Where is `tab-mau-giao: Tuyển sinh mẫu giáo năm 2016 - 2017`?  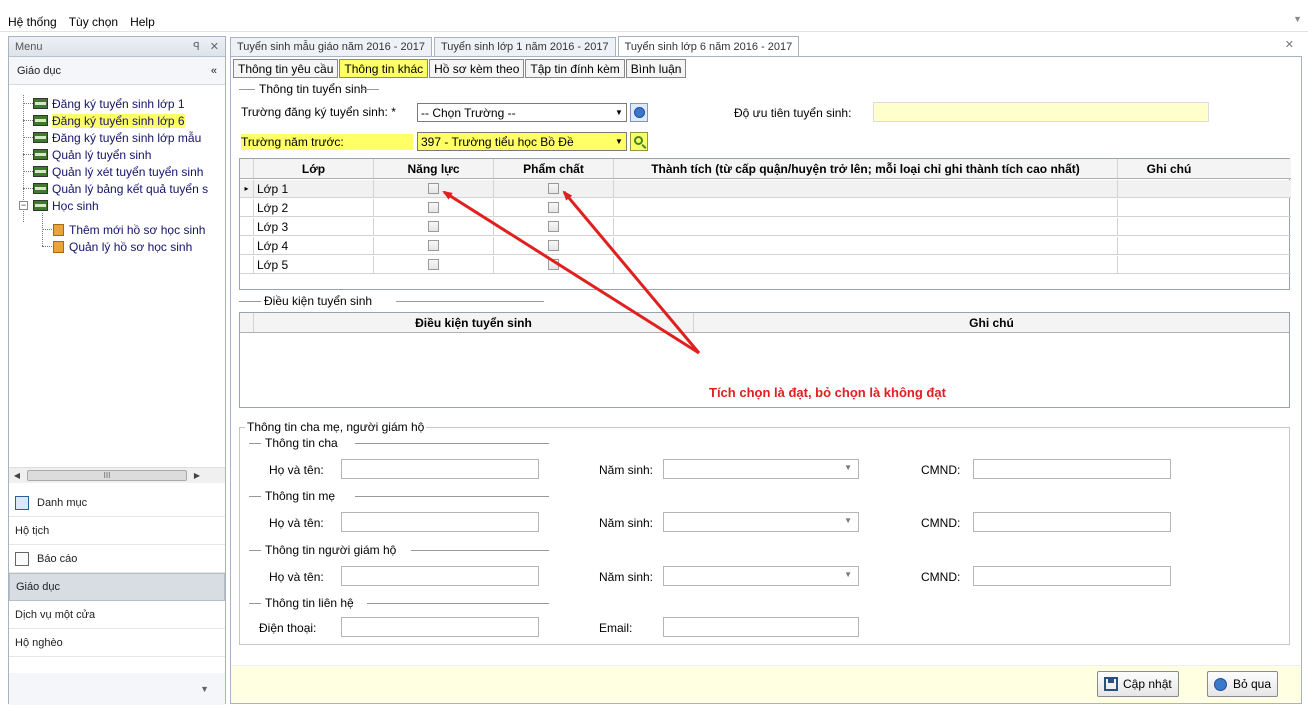
tab-mau-giao: Tuyển sinh mẫu giáo năm 2016 - 2017 is located at coordinates (331, 46).